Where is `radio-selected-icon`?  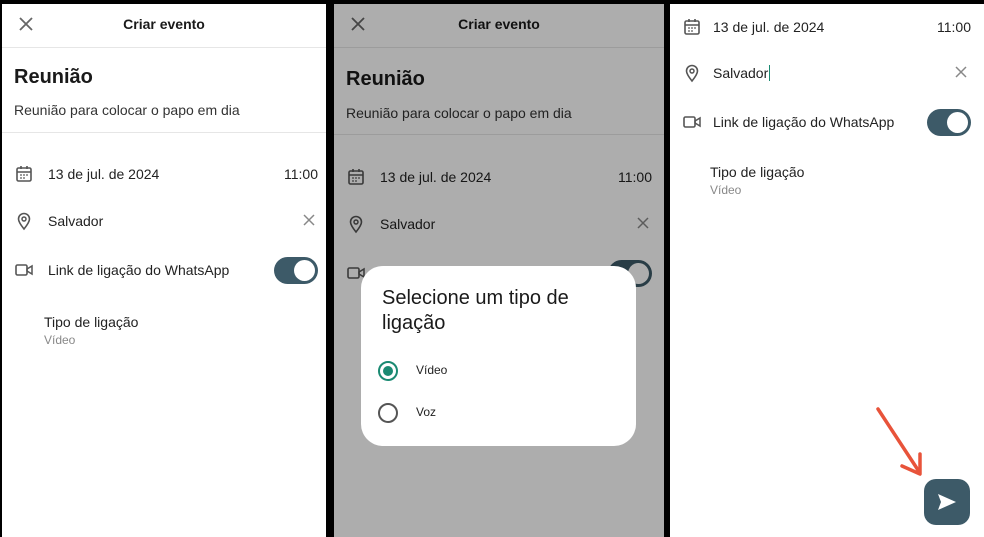 radio-selected-icon is located at coordinates (388, 371).